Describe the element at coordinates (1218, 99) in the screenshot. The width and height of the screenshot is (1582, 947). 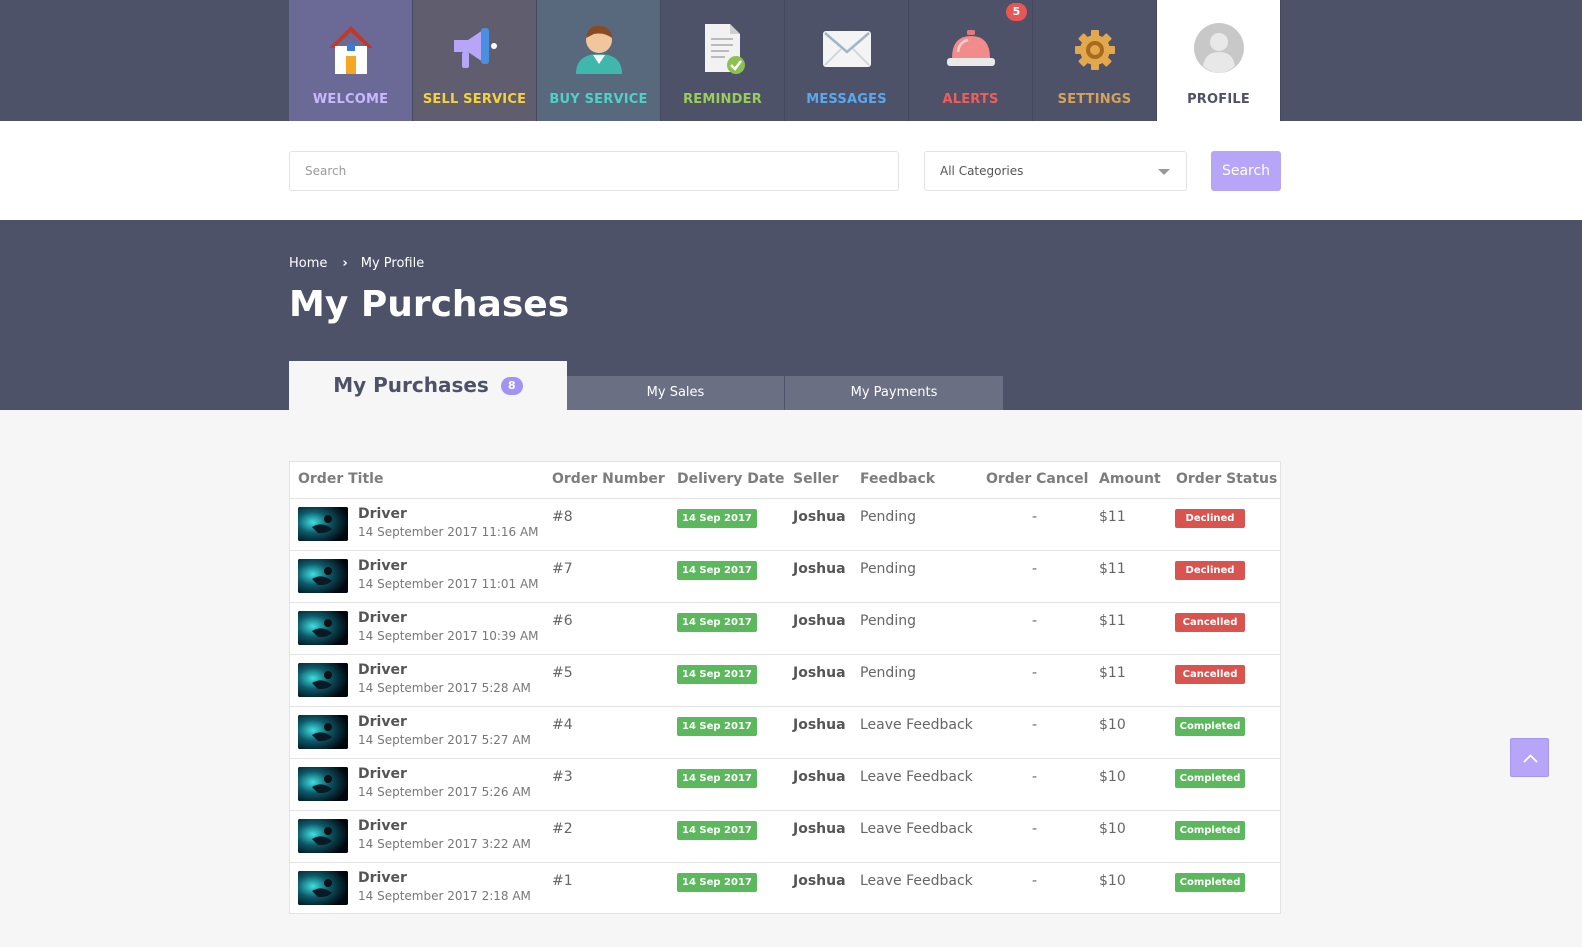
I see `nav-label: PROFILE` at that location.